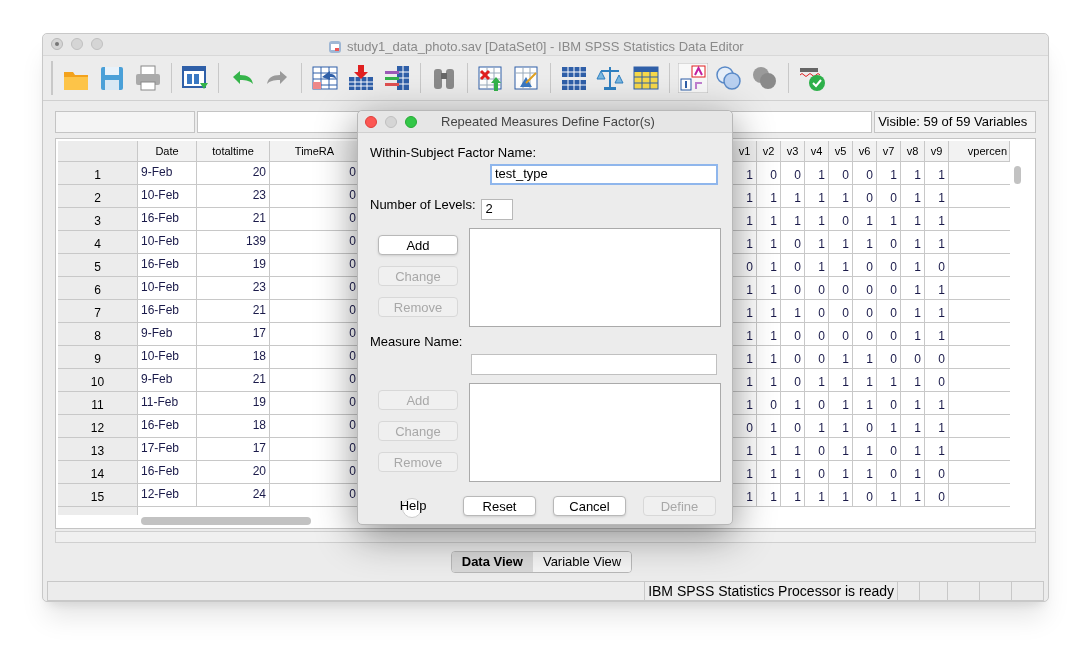  Describe the element at coordinates (1017, 175) in the screenshot. I see `vertical-scrollbar-thumb` at that location.